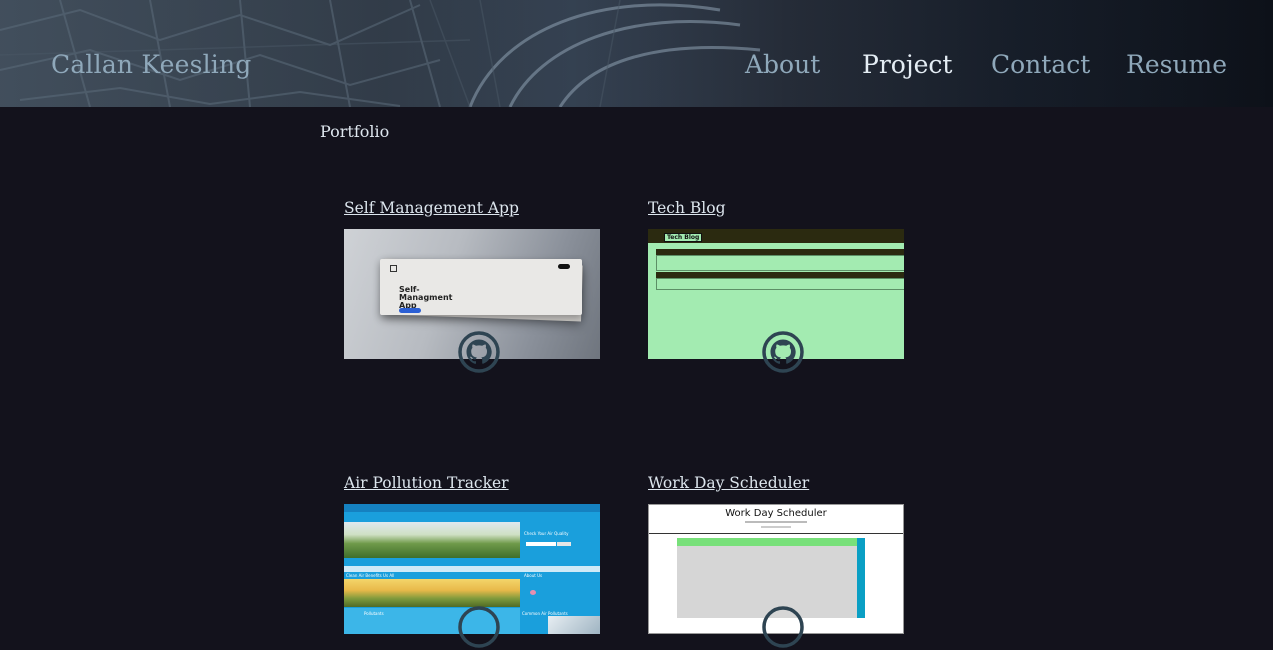 The image size is (1273, 650). What do you see at coordinates (1040, 64) in the screenshot?
I see `nav-contact: Contact` at bounding box center [1040, 64].